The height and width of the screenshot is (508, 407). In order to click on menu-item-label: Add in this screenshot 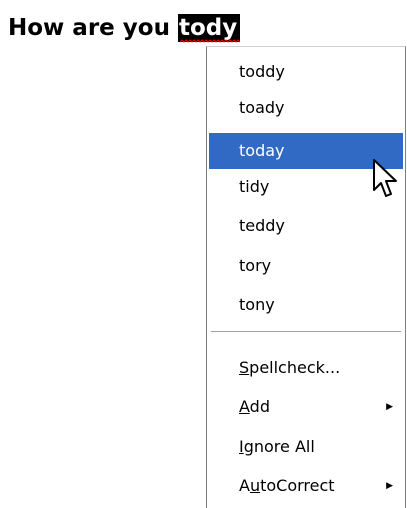, I will do `click(254, 406)`.